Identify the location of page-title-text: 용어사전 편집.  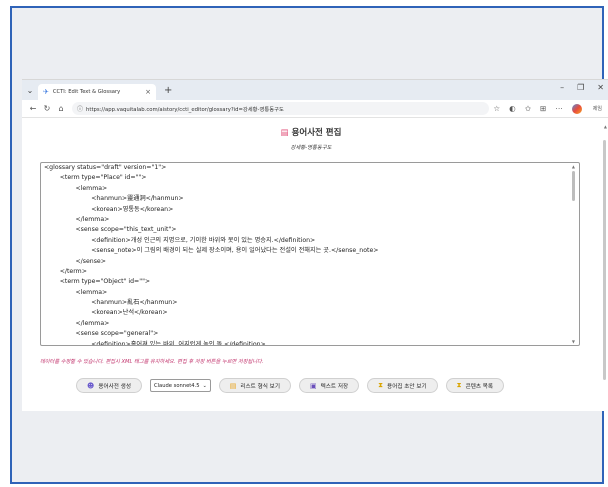
(316, 133).